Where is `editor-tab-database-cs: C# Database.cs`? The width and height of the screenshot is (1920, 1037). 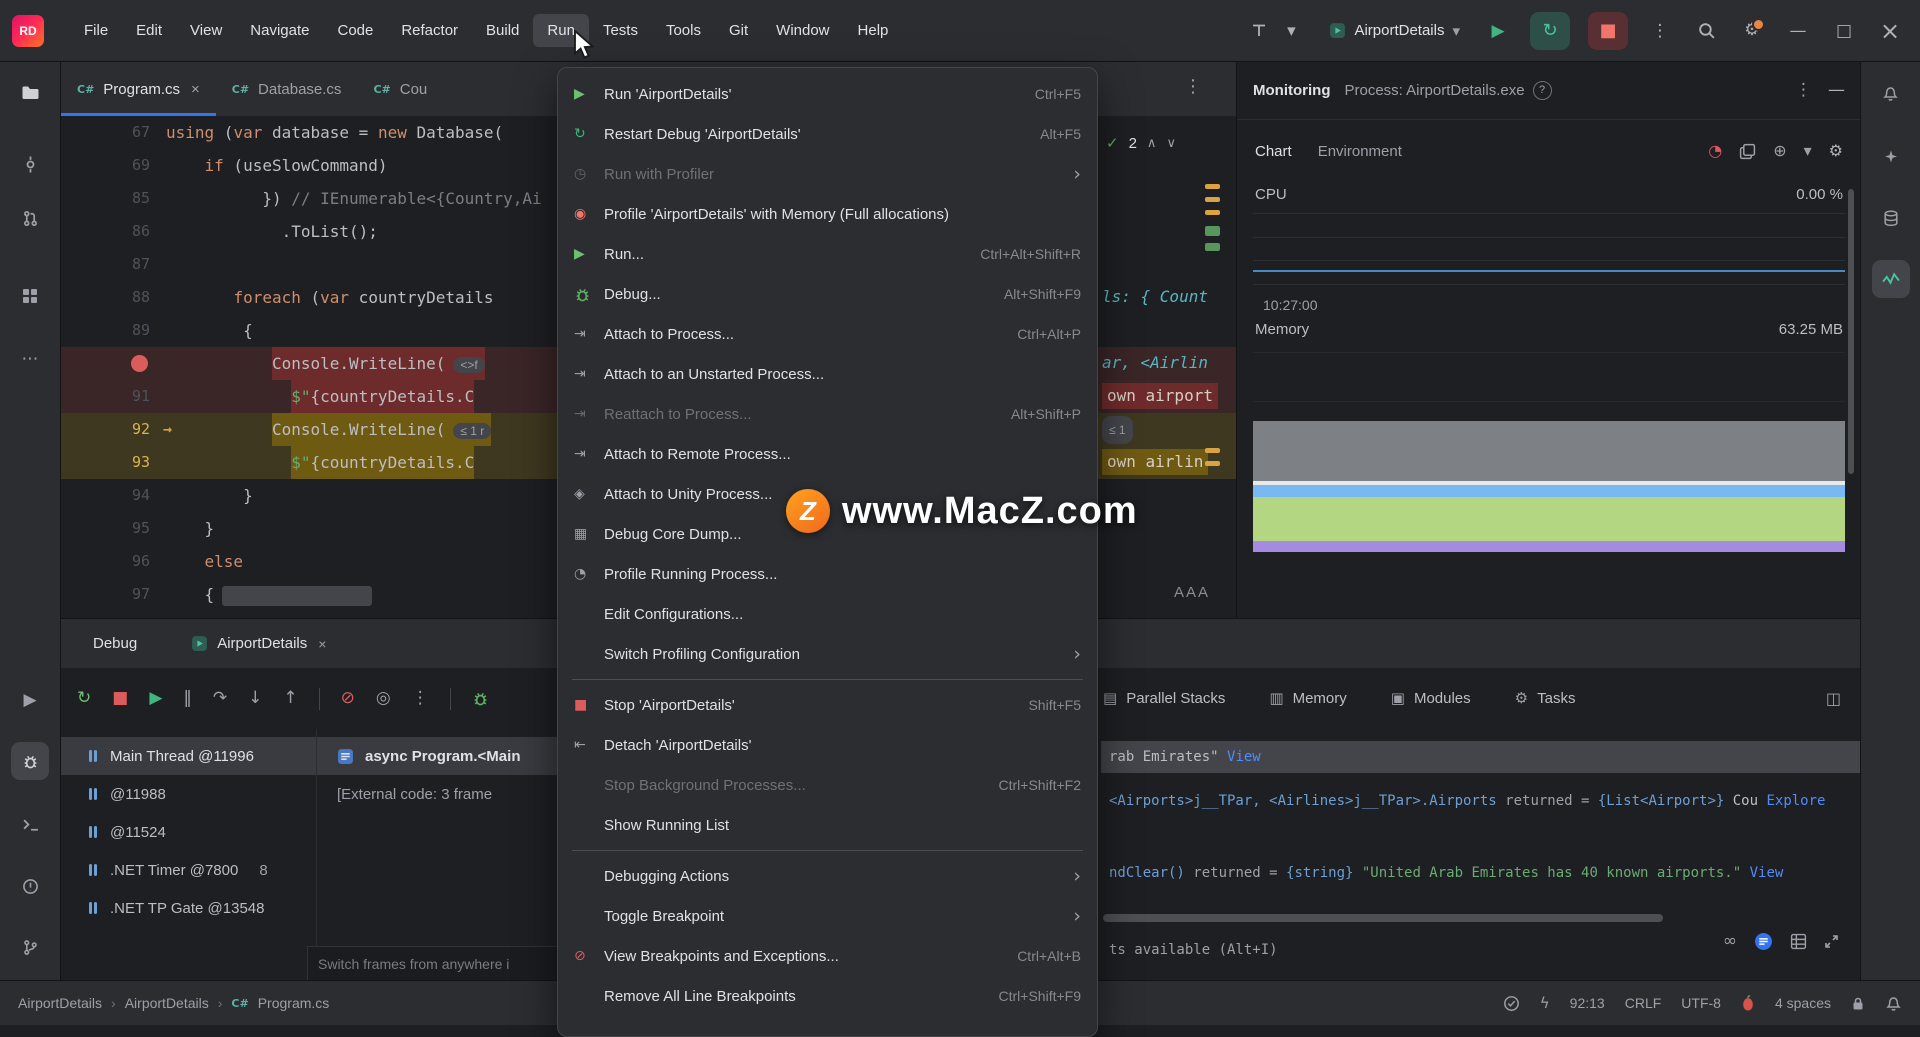 editor-tab-database-cs: C# Database.cs is located at coordinates (287, 89).